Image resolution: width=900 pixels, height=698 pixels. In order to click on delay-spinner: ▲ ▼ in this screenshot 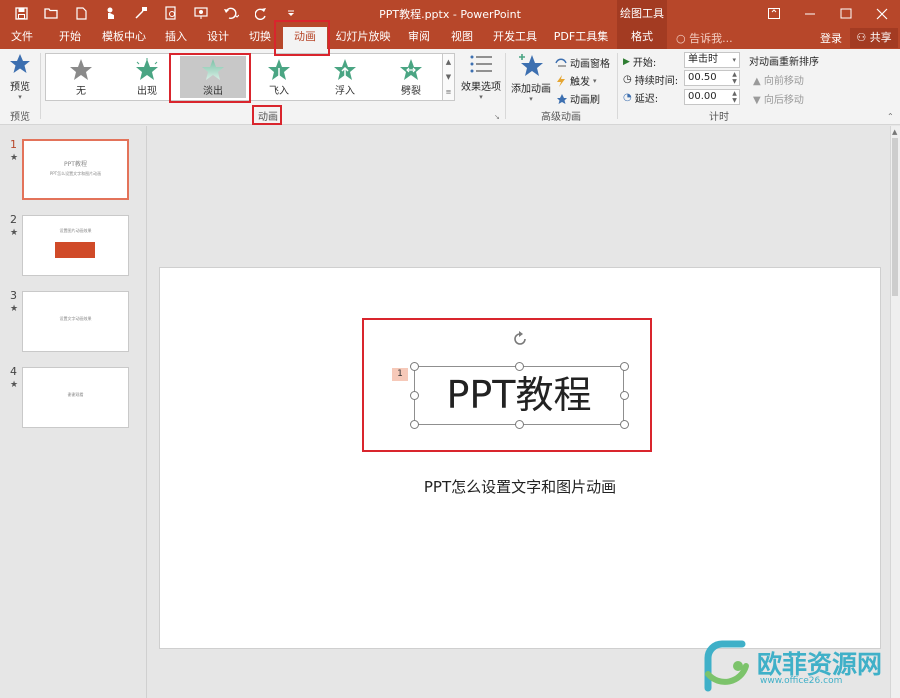, I will do `click(734, 97)`.